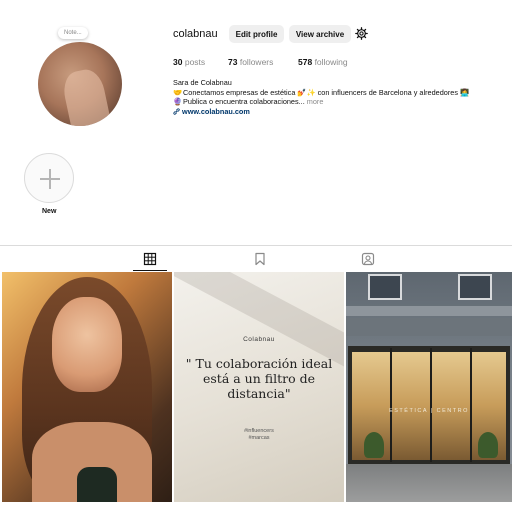 This screenshot has height=512, width=512. I want to click on bio-website: www.colabnau.com, so click(338, 112).